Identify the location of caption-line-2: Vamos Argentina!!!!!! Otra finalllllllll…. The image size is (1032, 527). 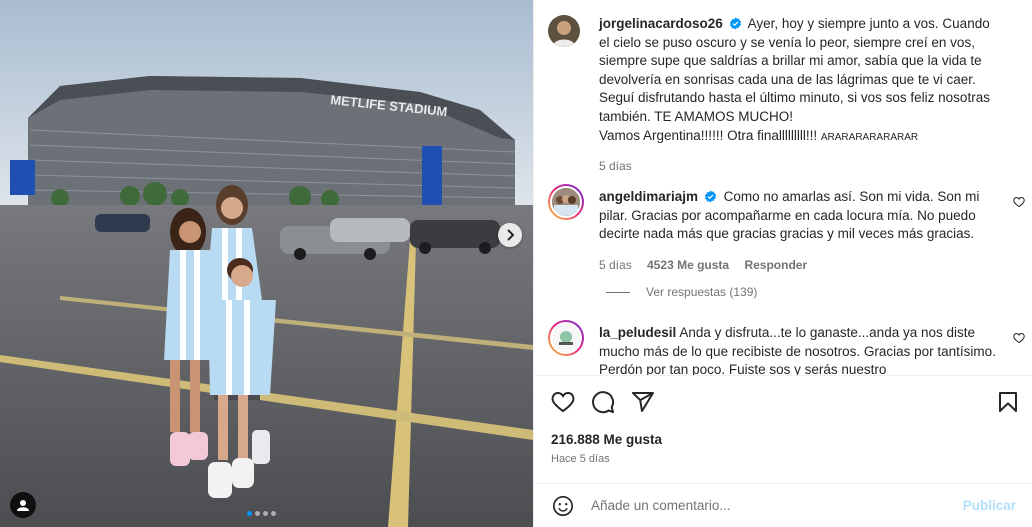
(708, 135).